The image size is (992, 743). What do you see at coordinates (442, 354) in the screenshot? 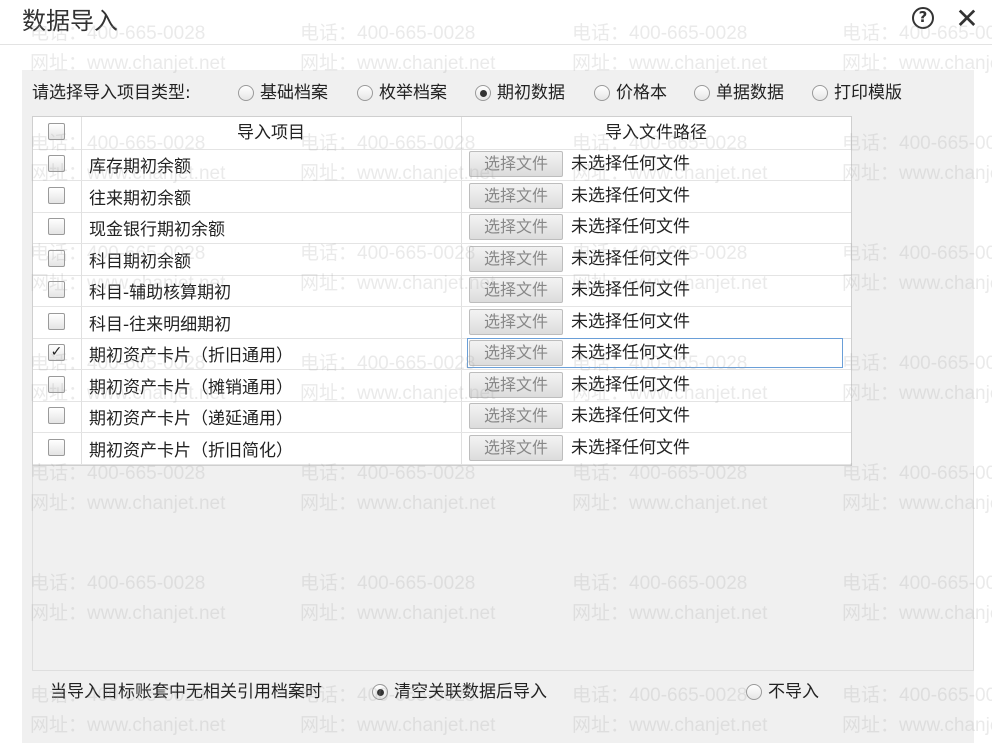
I see `table-row: ✓ 期初资产卡片（折旧通用） 选择文件 未选择任何文件` at bounding box center [442, 354].